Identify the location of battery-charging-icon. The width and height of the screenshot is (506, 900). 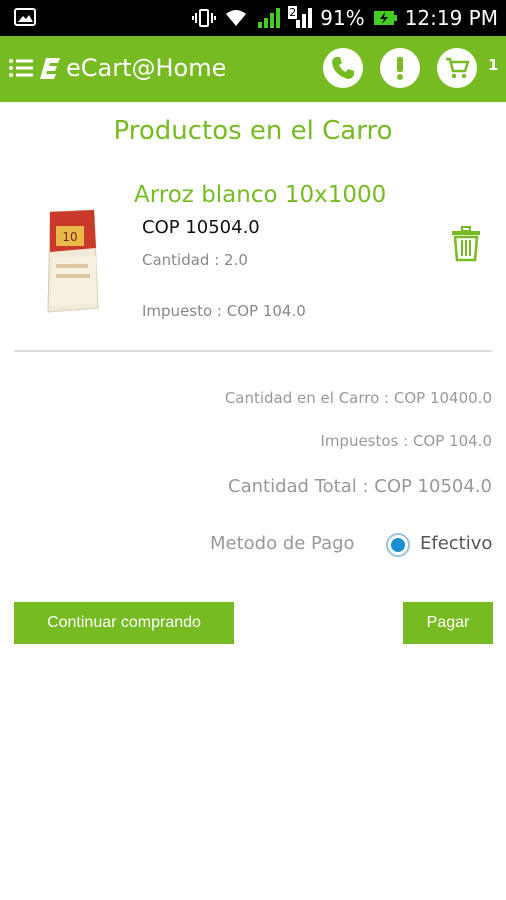
(385, 18).